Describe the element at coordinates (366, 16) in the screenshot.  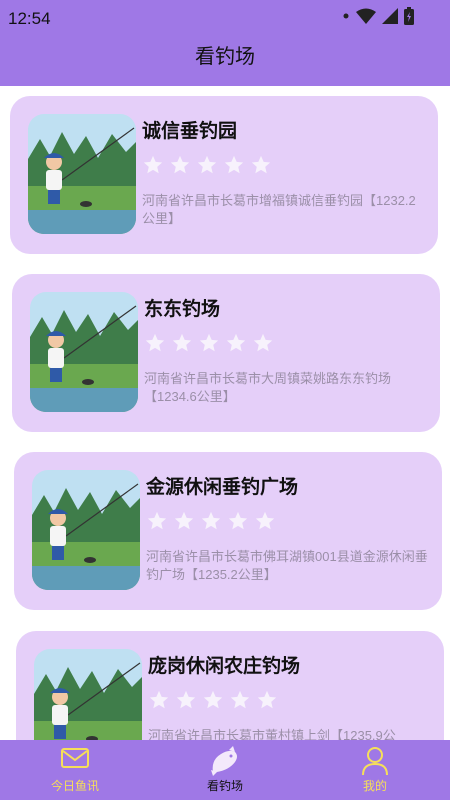
I see `wifi-icon` at that location.